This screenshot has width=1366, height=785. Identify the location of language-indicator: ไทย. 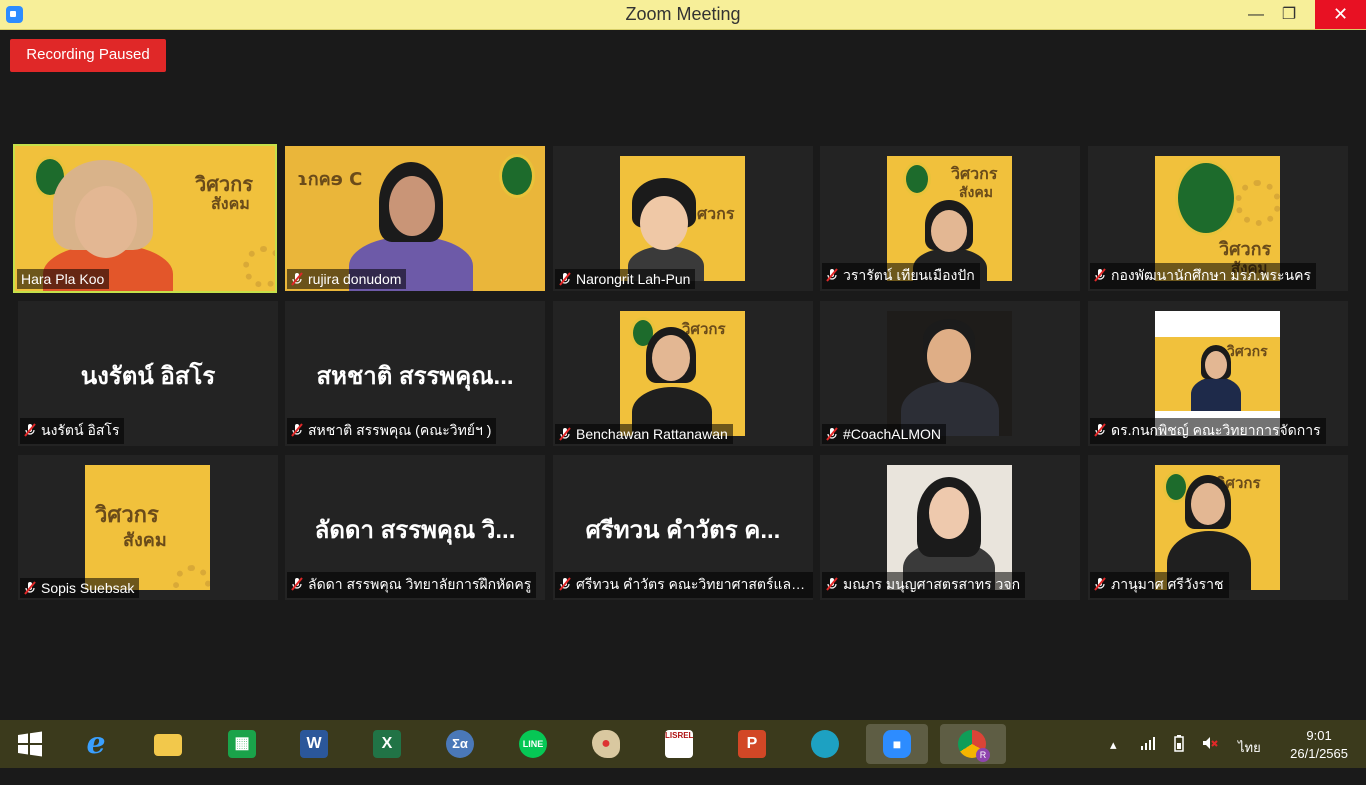
(1249, 747).